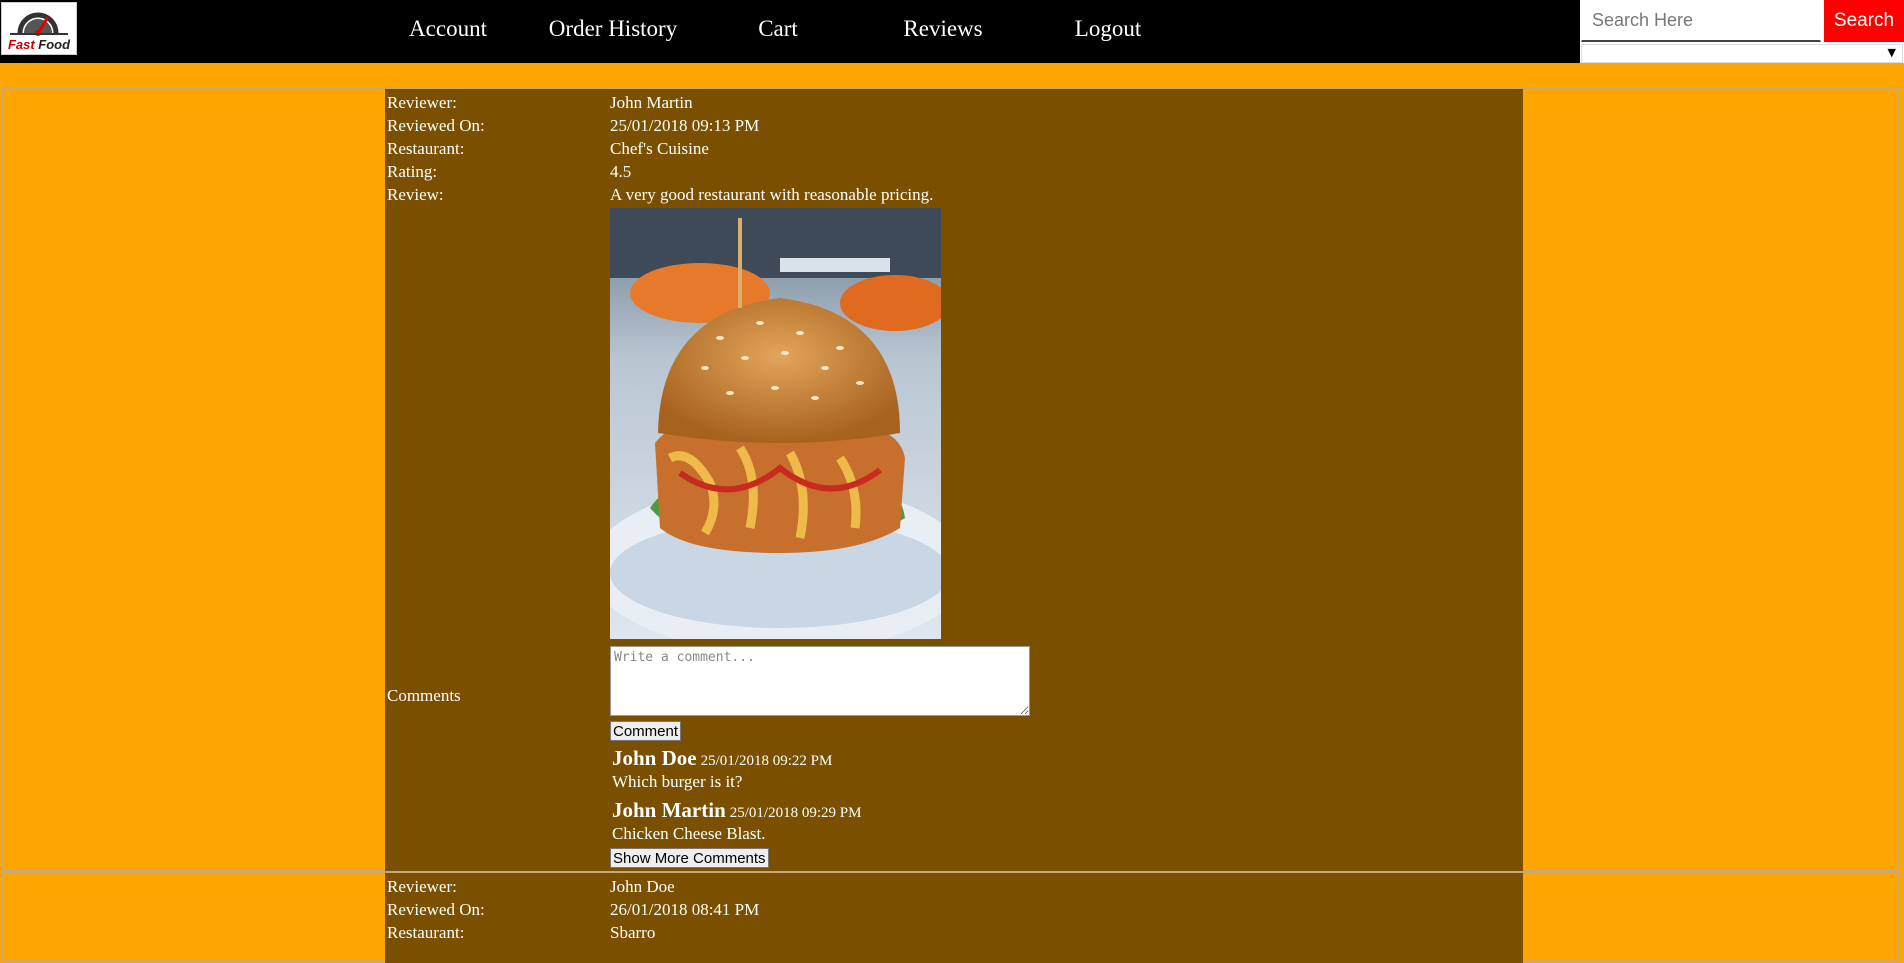 Image resolution: width=1904 pixels, height=963 pixels. Describe the element at coordinates (1864, 21) in the screenshot. I see `search-button: Search` at that location.